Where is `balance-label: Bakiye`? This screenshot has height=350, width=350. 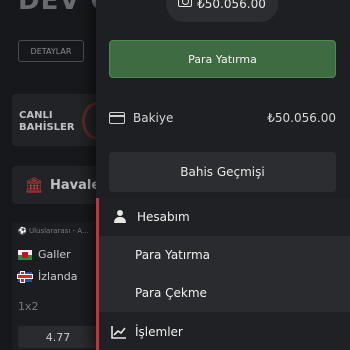 balance-label: Bakiye is located at coordinates (153, 118).